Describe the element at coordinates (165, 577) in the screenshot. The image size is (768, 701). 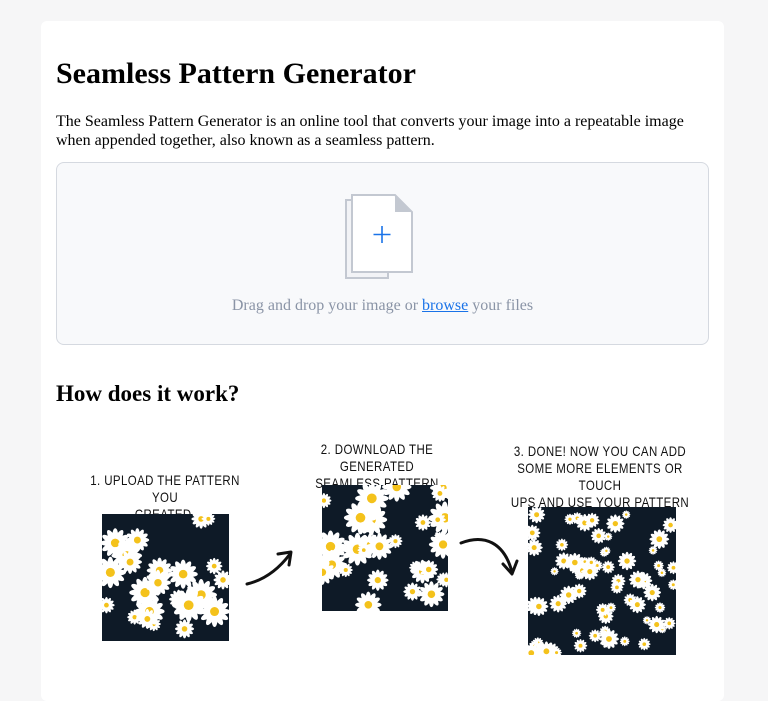
I see `pattern-example-original` at that location.